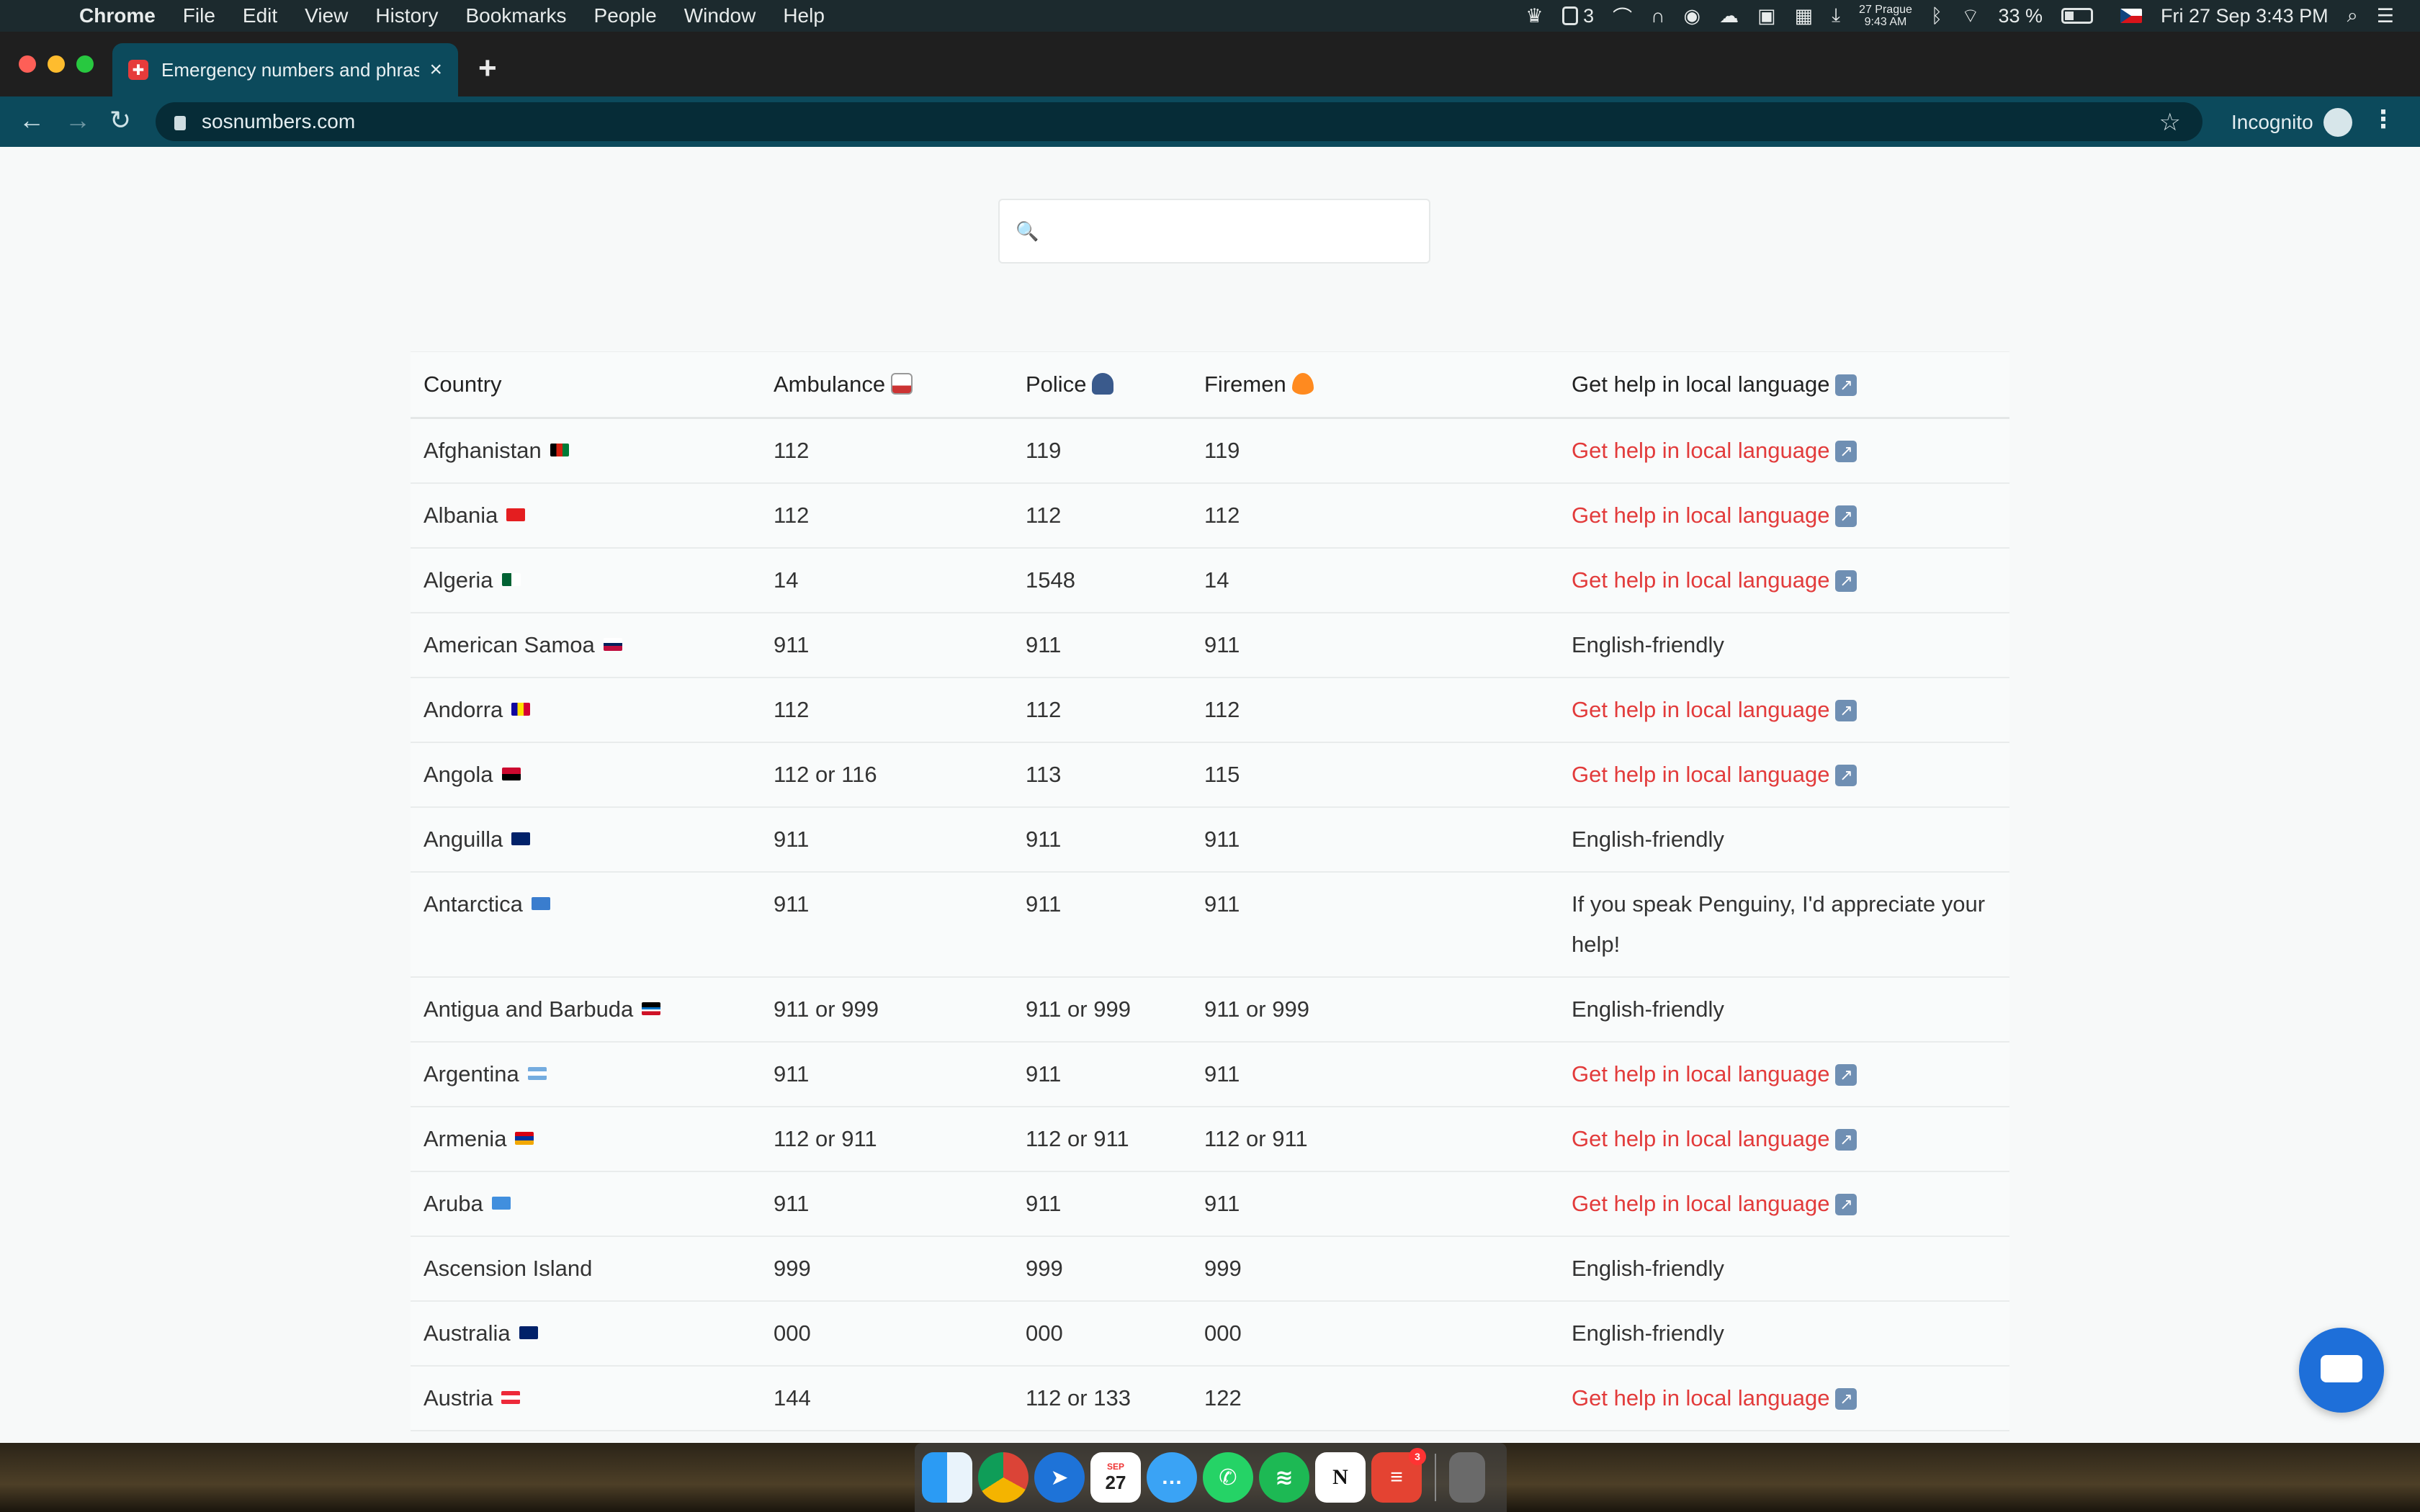 The image size is (2420, 1512). Describe the element at coordinates (1003, 1477) in the screenshot. I see `chrome-icon` at that location.